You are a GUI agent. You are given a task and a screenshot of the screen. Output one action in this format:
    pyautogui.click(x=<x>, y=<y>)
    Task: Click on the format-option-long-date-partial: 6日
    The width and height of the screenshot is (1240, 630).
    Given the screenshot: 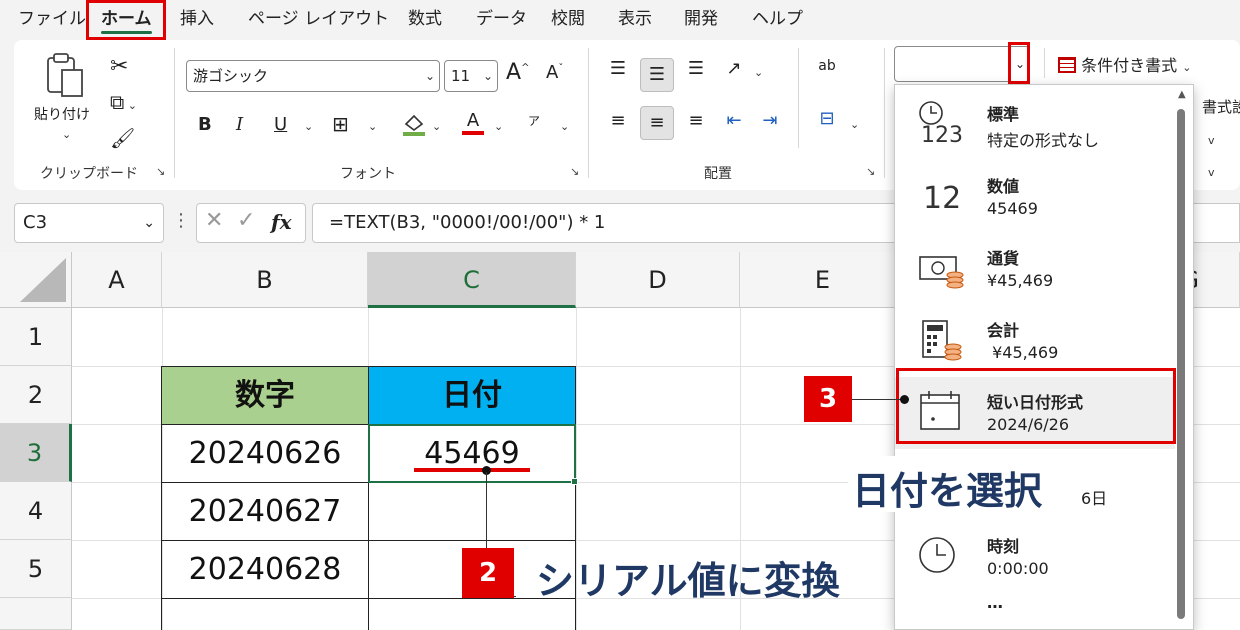 What is the action you would take?
    pyautogui.click(x=1094, y=497)
    